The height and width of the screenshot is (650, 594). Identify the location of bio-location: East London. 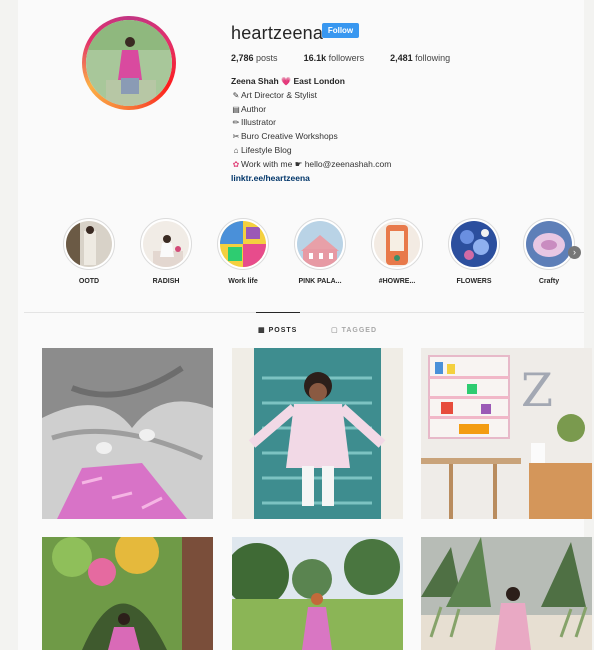
(319, 81).